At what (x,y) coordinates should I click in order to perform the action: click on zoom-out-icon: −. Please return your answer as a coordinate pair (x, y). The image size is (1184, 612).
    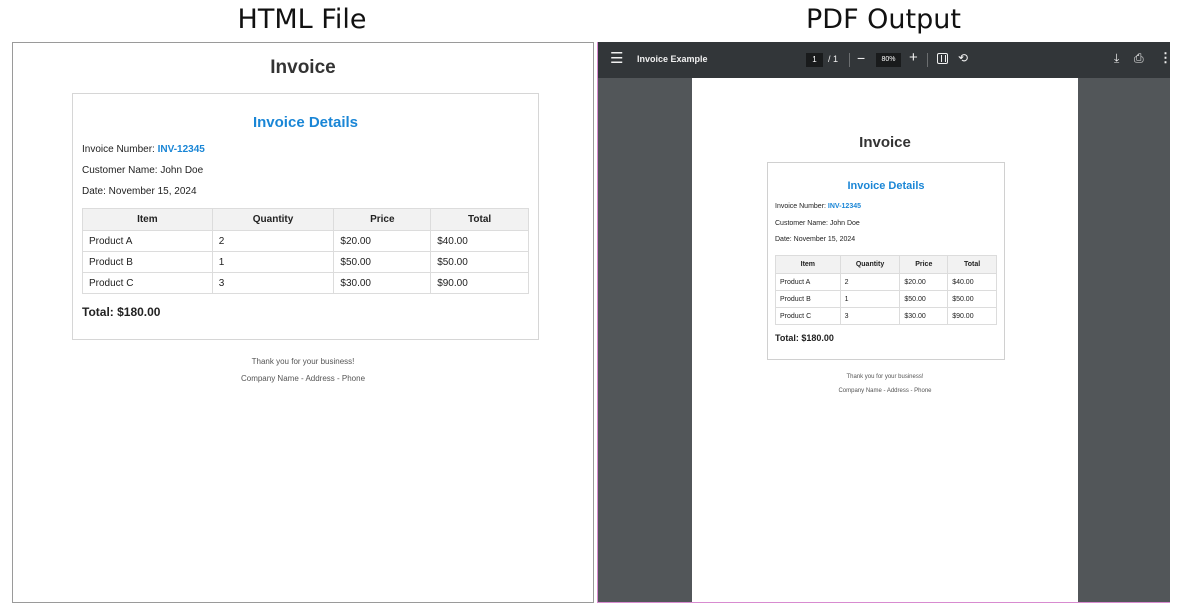
    Looking at the image, I should click on (861, 58).